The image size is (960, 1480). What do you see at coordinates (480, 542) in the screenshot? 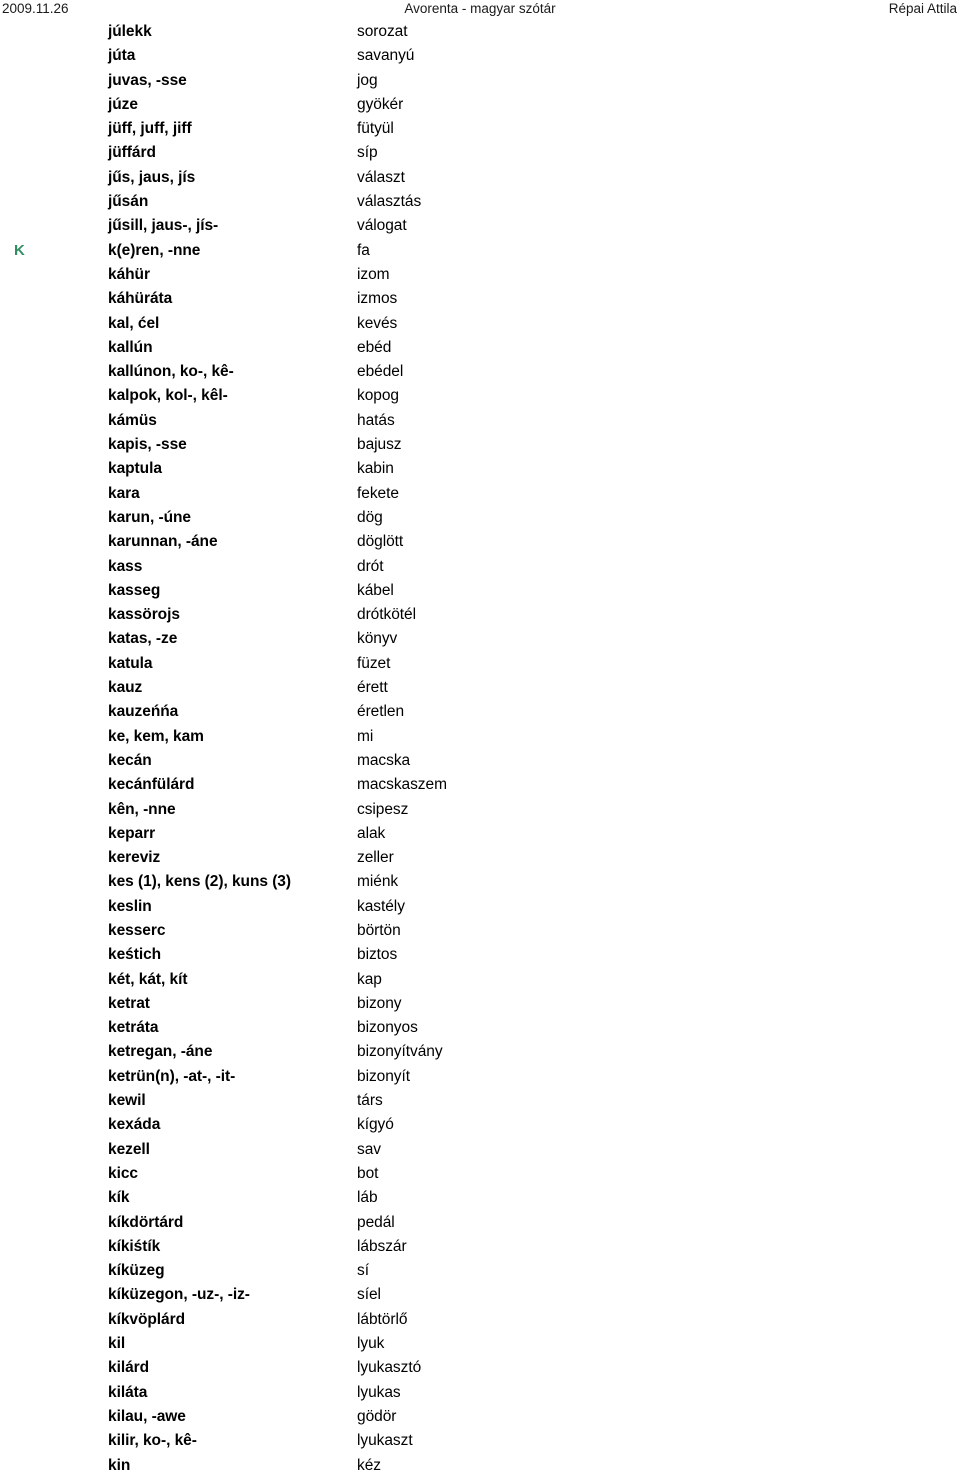
I see `dictionary-entry: karunnan, -áne döglött` at bounding box center [480, 542].